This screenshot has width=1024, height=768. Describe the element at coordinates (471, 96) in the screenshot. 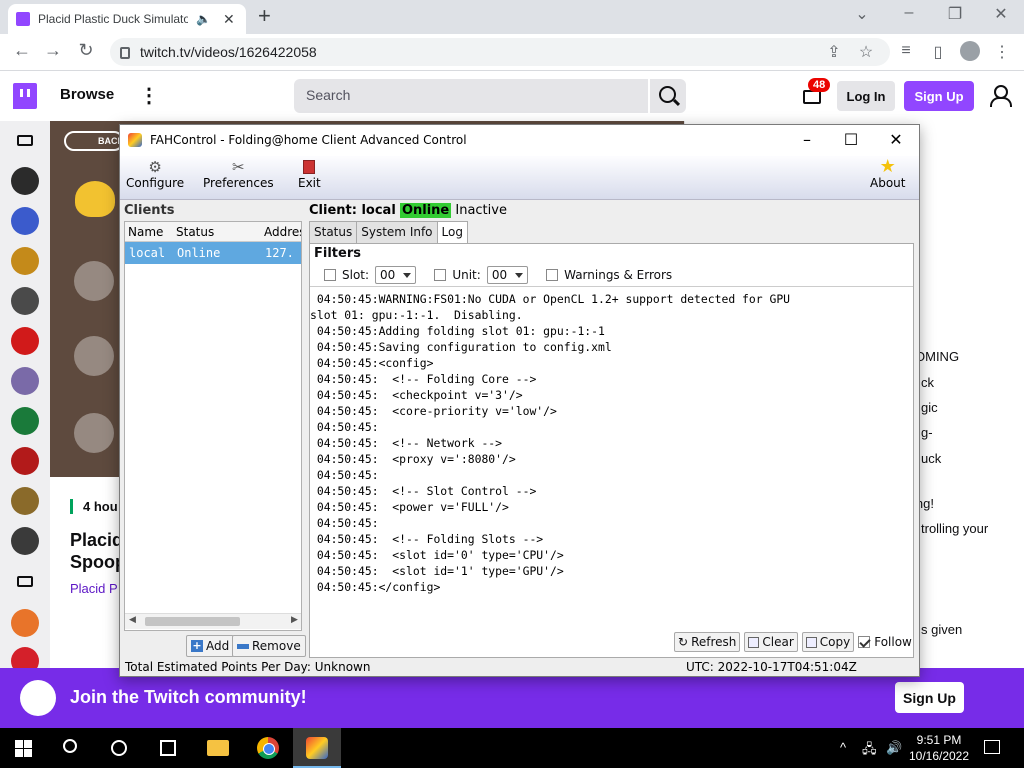

I see `twitch-search-input: Search` at that location.